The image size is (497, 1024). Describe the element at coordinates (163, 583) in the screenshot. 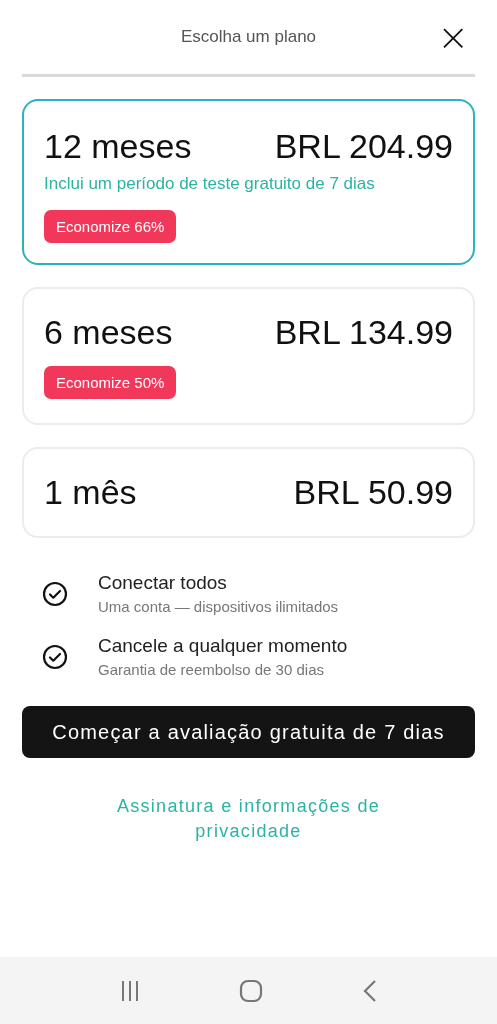

I see `feature-title: Conectar todos` at that location.